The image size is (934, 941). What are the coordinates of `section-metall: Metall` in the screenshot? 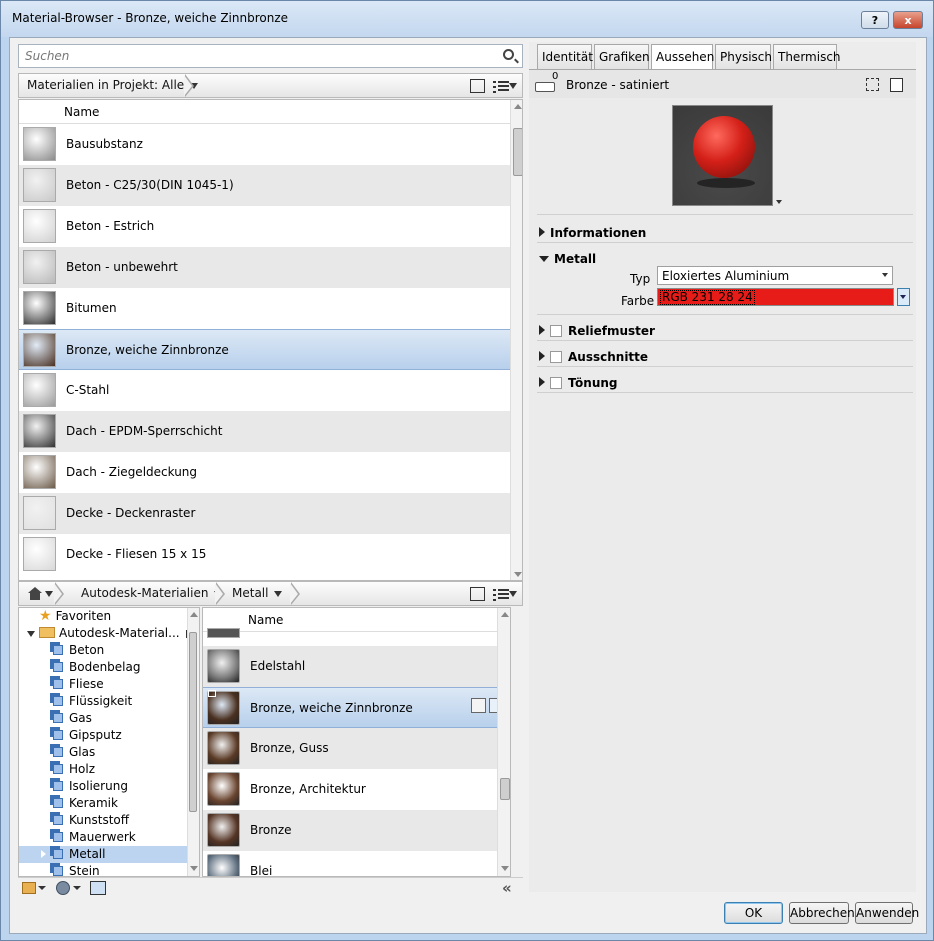 It's located at (567, 259).